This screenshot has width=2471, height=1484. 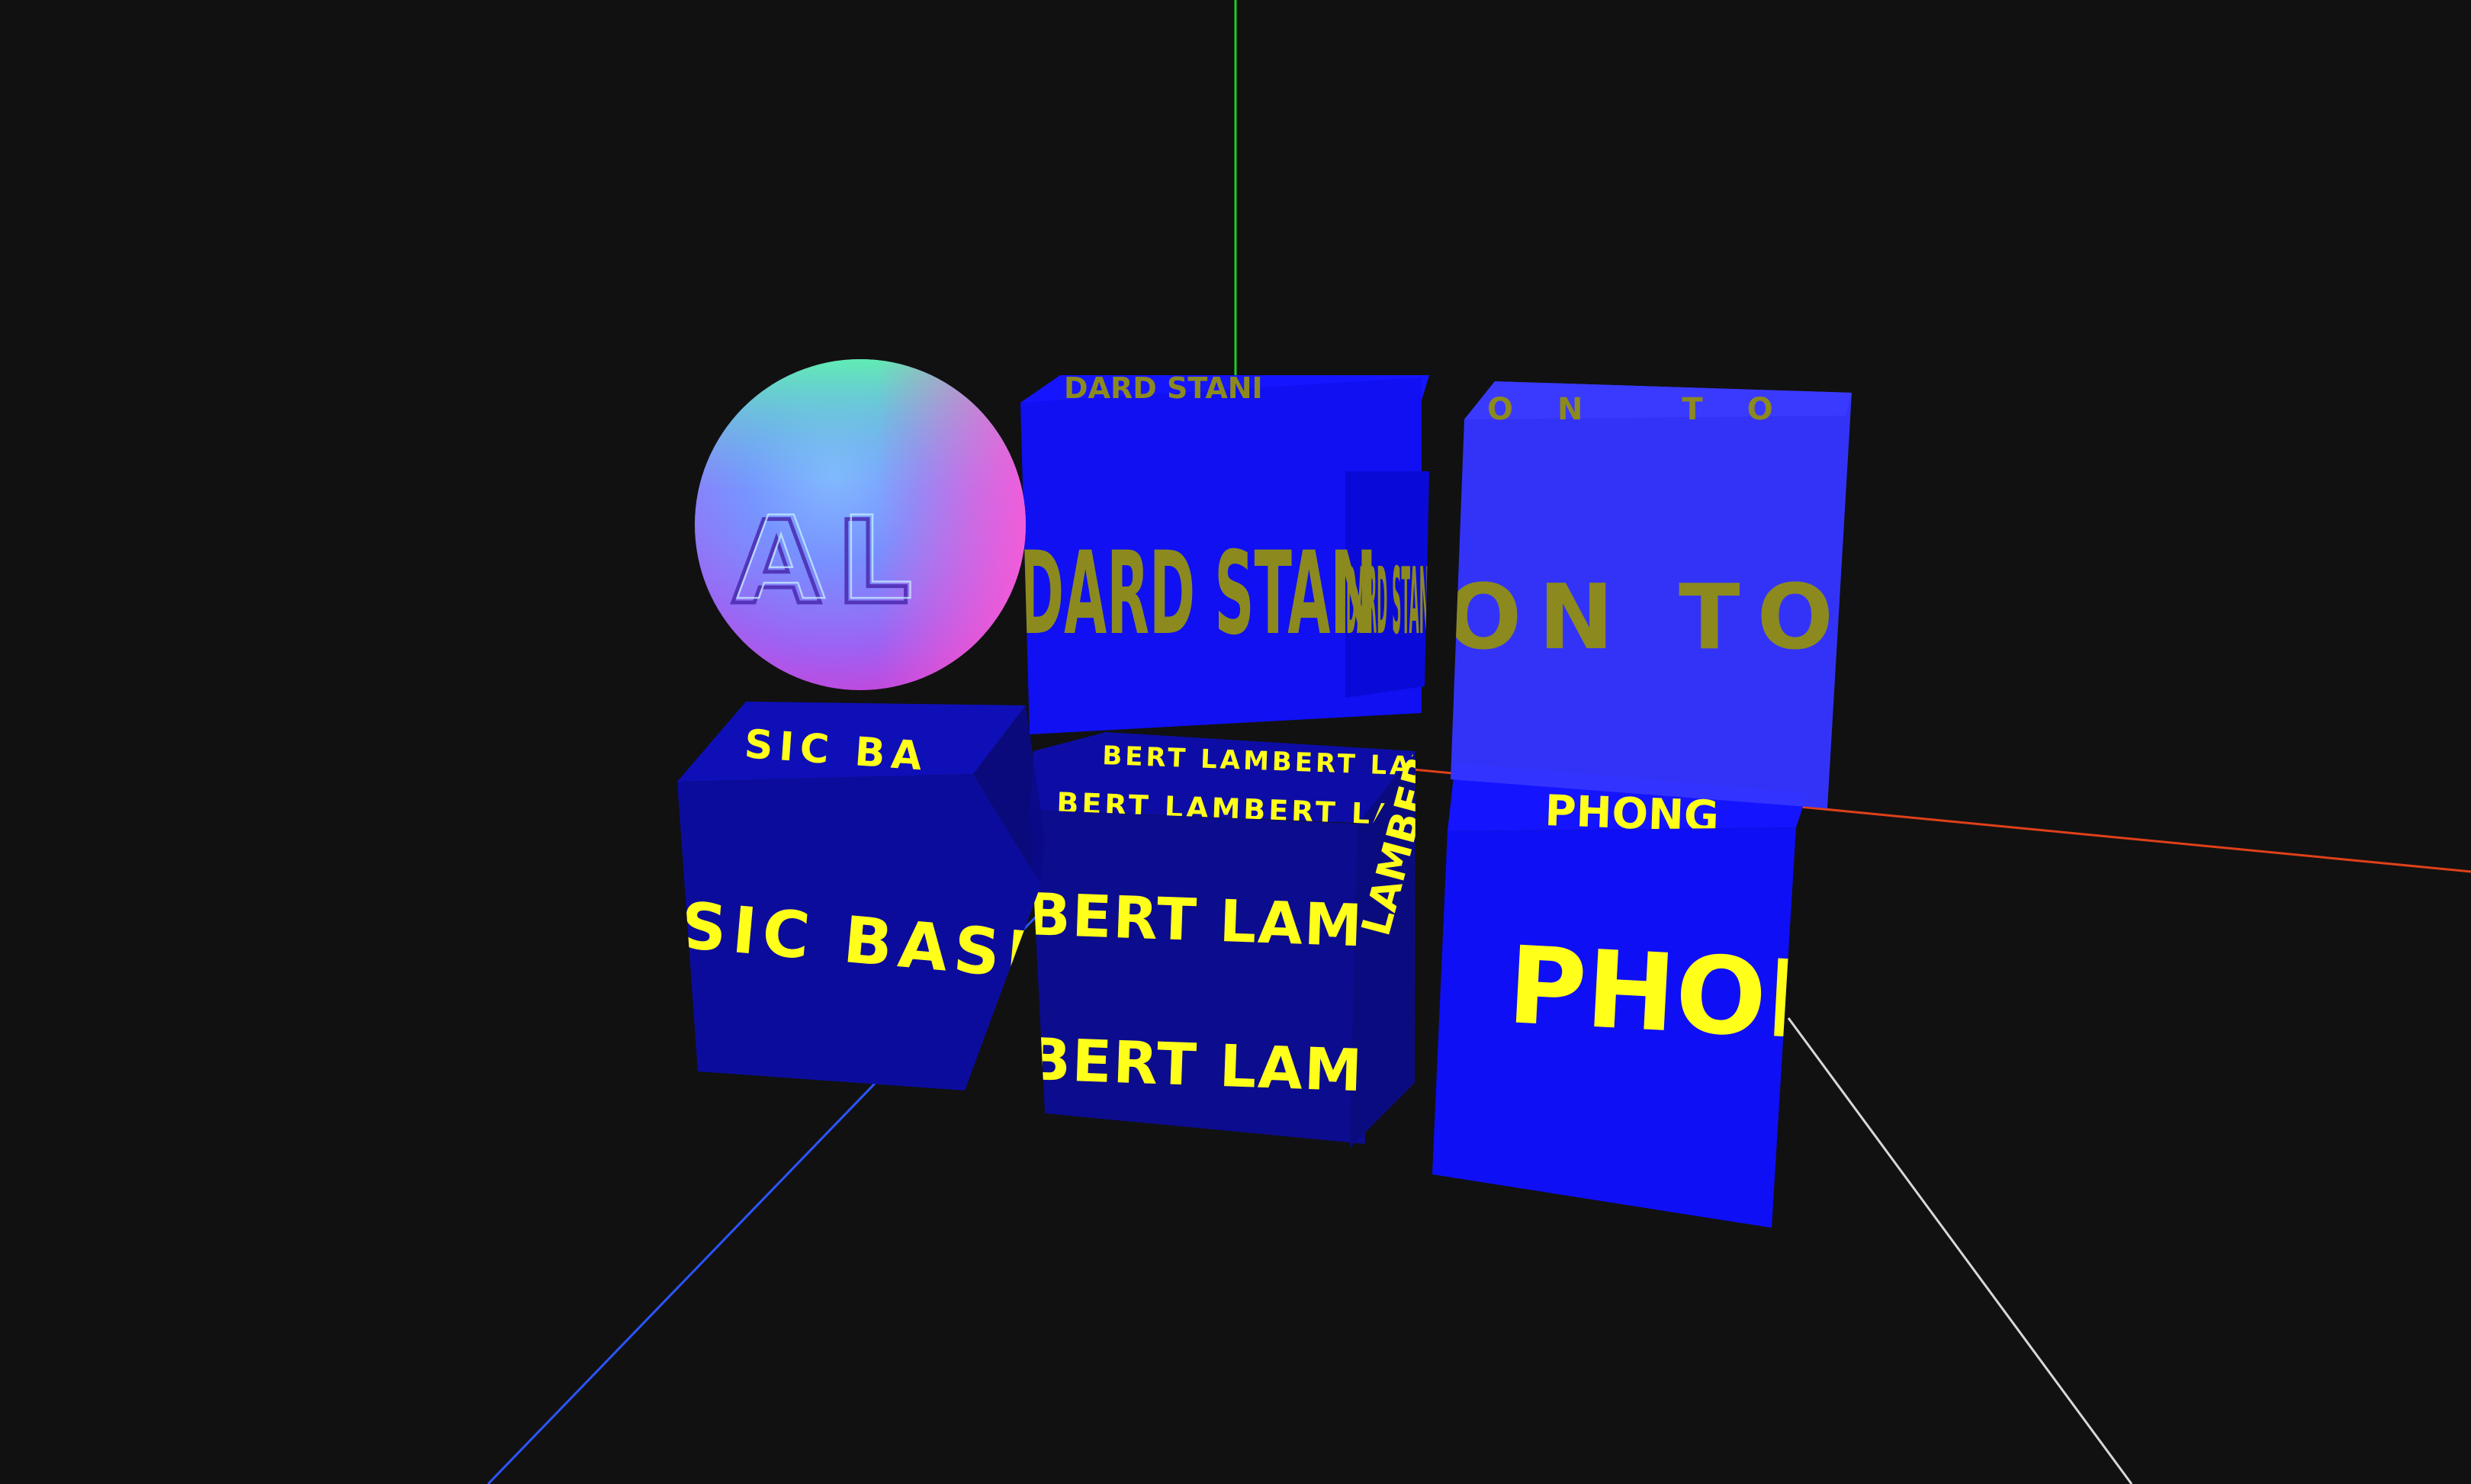 I want to click on toon-cube: ON TO ON TO, so click(x=1648, y=595).